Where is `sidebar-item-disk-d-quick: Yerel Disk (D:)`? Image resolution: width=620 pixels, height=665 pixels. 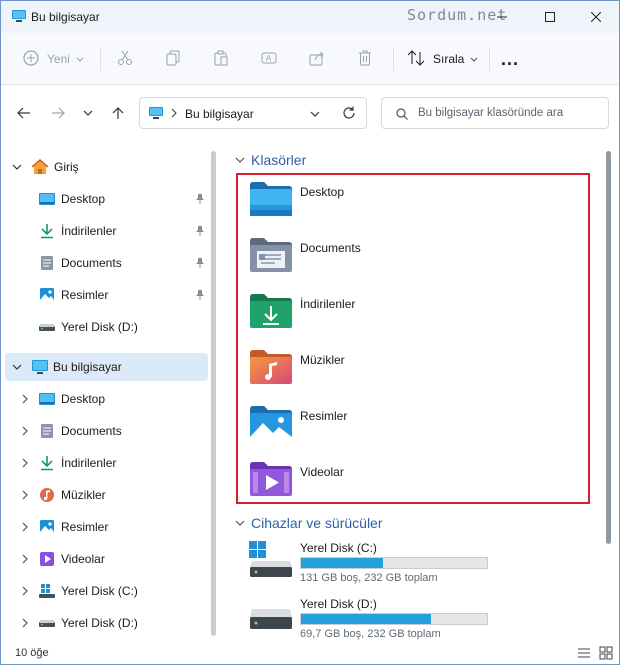 sidebar-item-disk-d-quick: Yerel Disk (D:) is located at coordinates (106, 327).